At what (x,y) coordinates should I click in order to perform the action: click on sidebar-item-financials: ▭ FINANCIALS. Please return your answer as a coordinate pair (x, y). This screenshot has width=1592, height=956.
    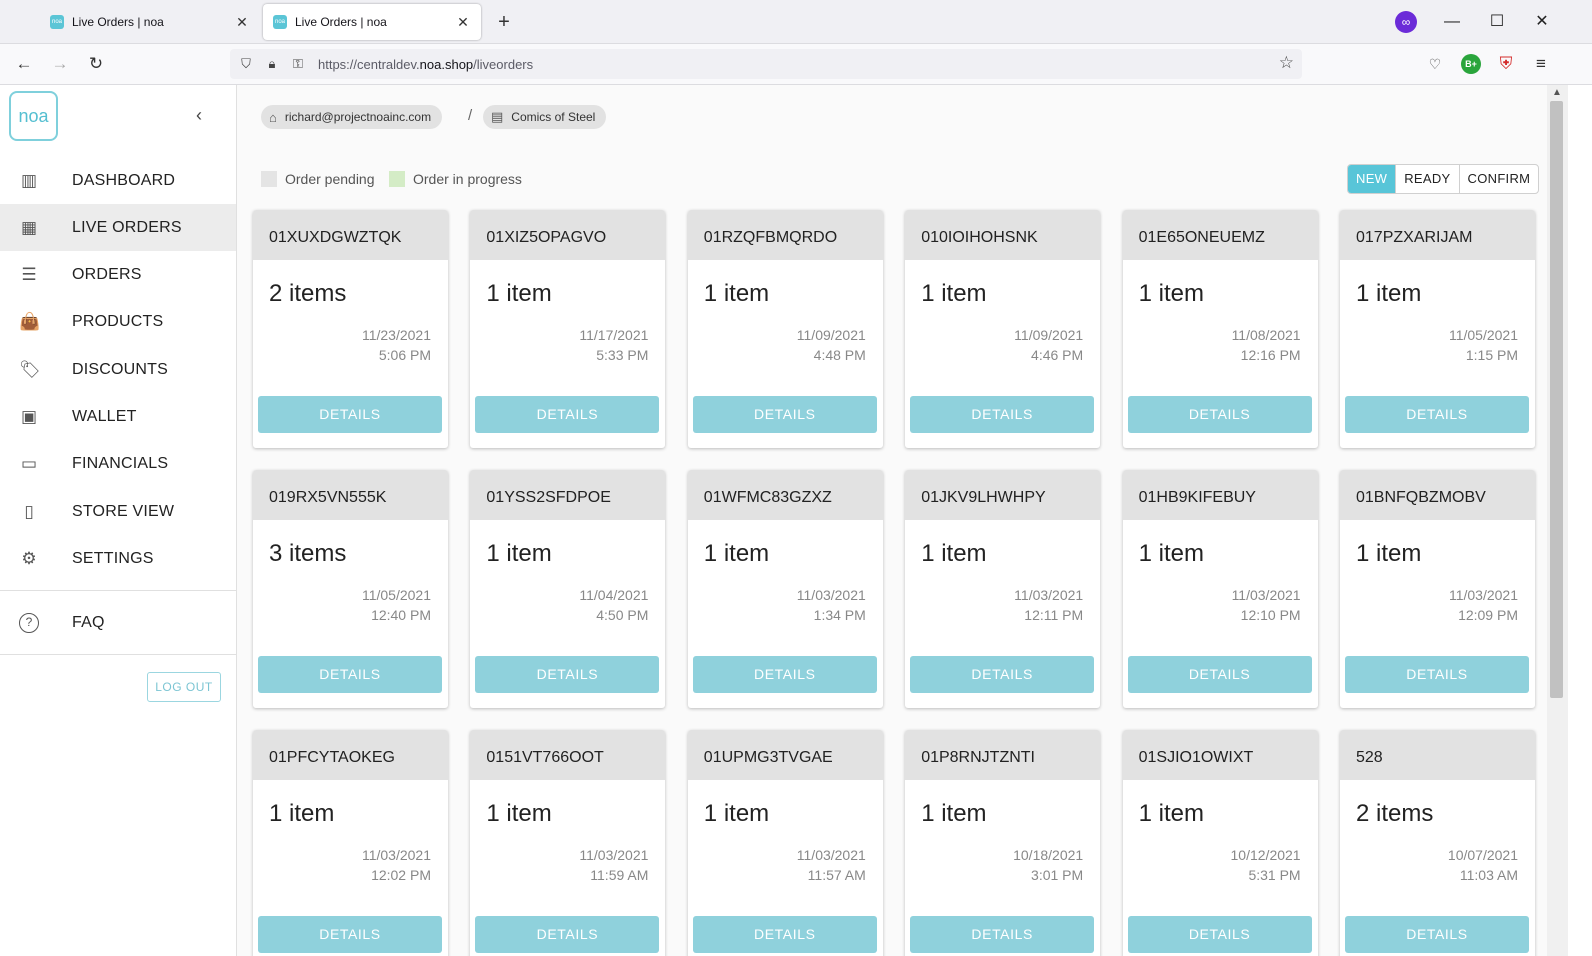
    Looking at the image, I should click on (118, 464).